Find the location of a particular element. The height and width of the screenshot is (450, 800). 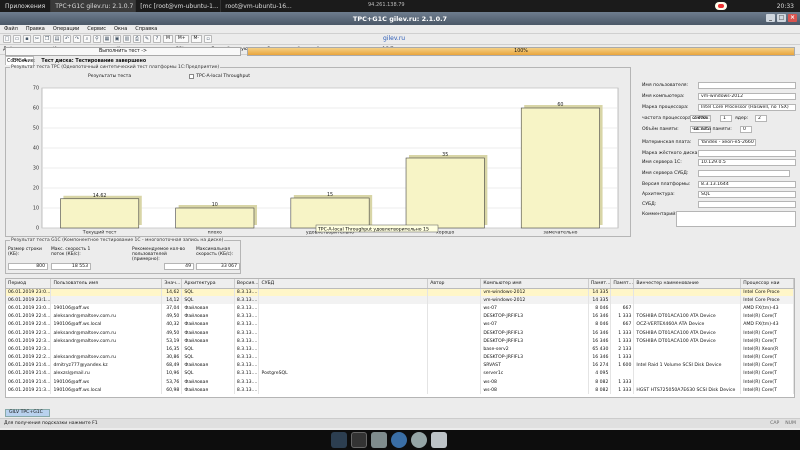

window-titlebar: TPC+G1C gilev.ru: 2.1.0.7 _ □ × is located at coordinates (400, 18).